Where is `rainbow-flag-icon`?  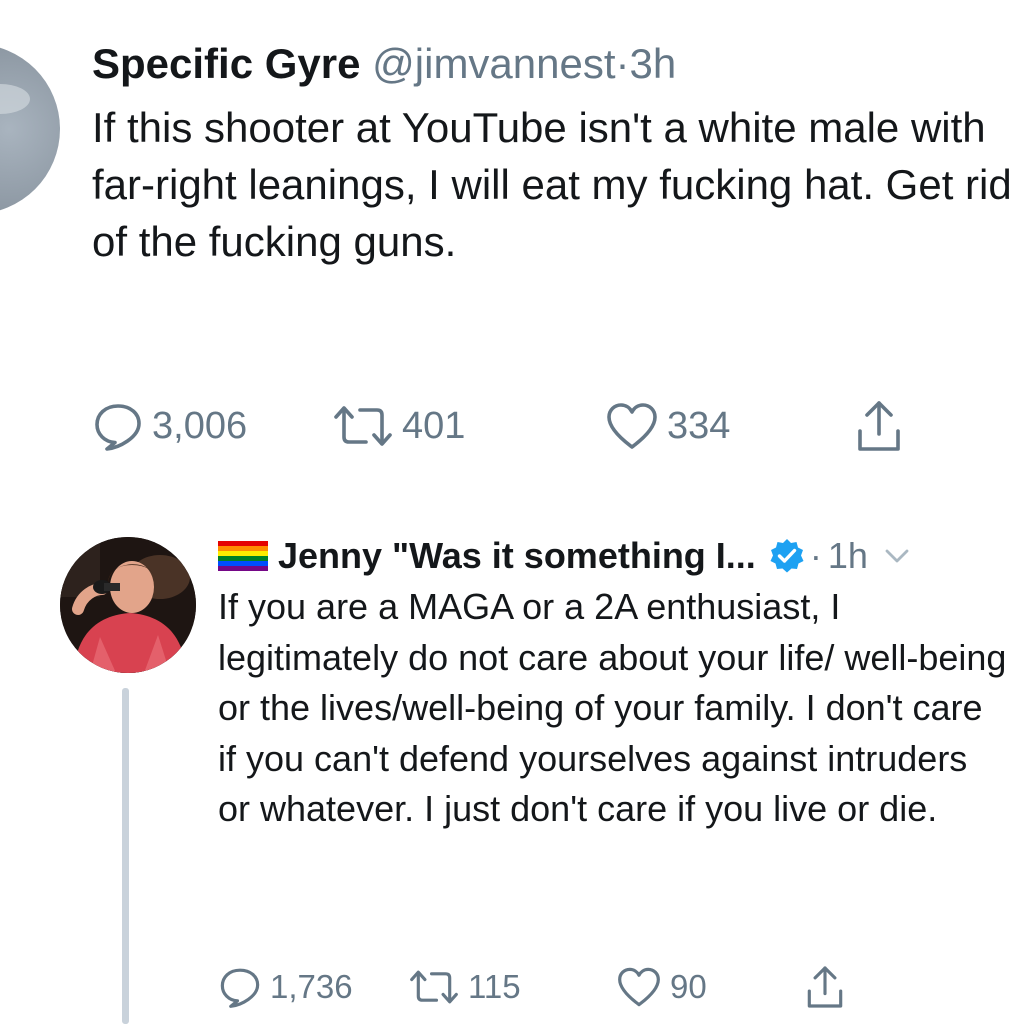
rainbow-flag-icon is located at coordinates (243, 556).